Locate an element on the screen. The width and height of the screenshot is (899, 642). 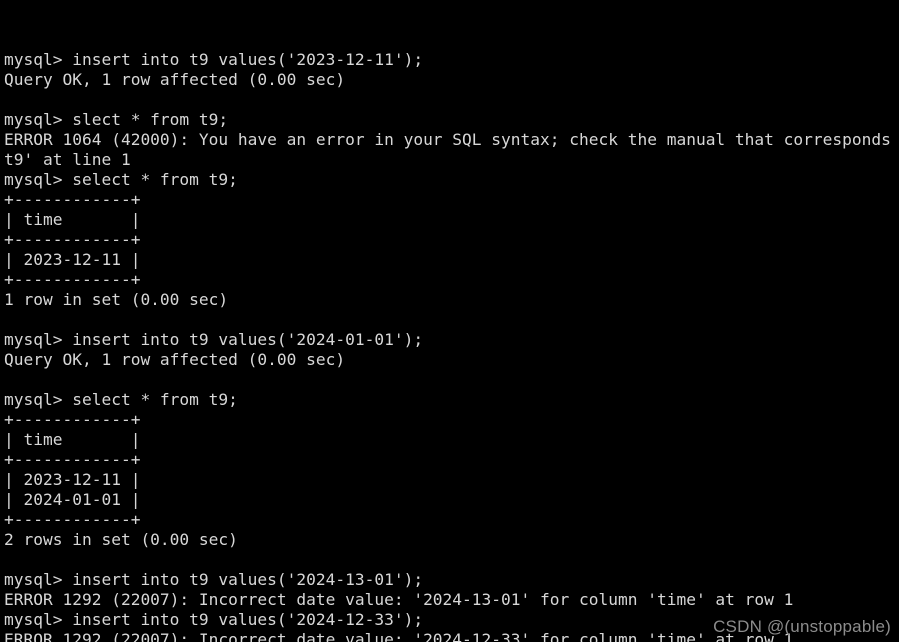
terminal-line: 1 row in set (0.00 sec) is located at coordinates (116, 299).